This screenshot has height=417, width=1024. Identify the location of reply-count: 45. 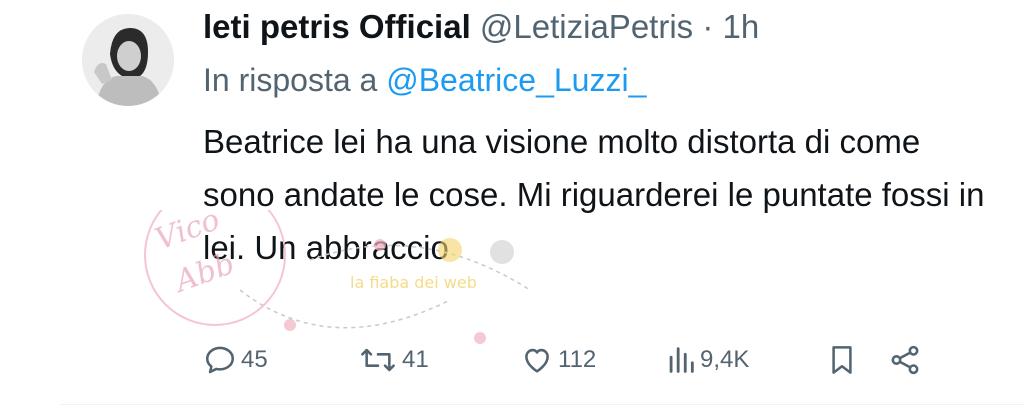
(254, 359).